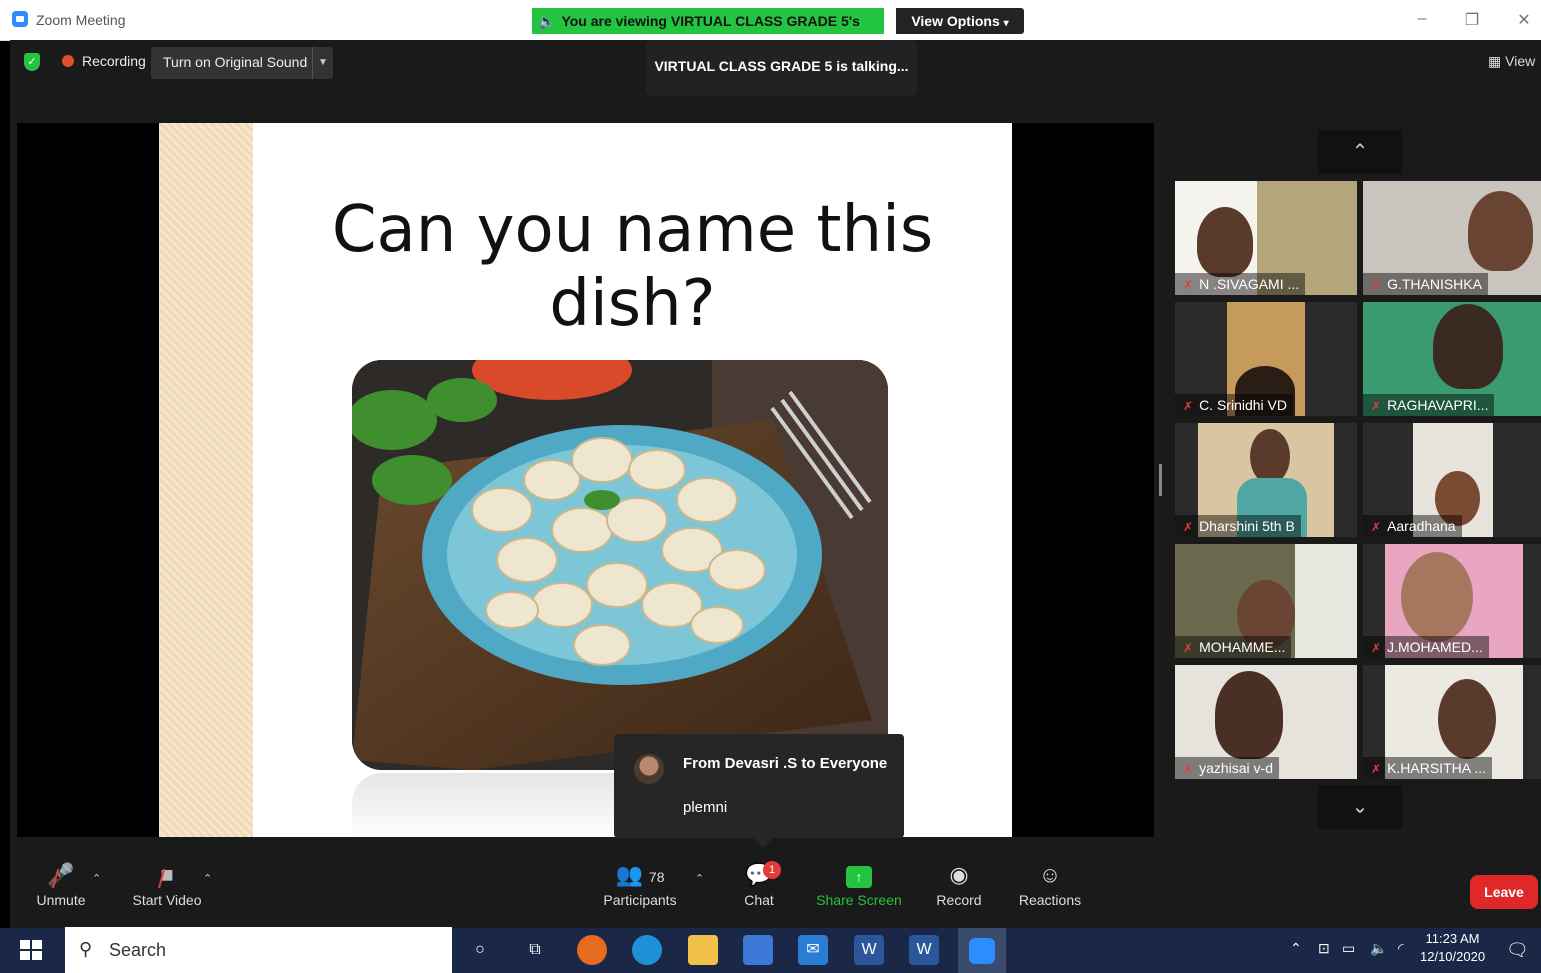 This screenshot has width=1541, height=973. What do you see at coordinates (547, 21) in the screenshot?
I see `speaker-icon: 🔈` at bounding box center [547, 21].